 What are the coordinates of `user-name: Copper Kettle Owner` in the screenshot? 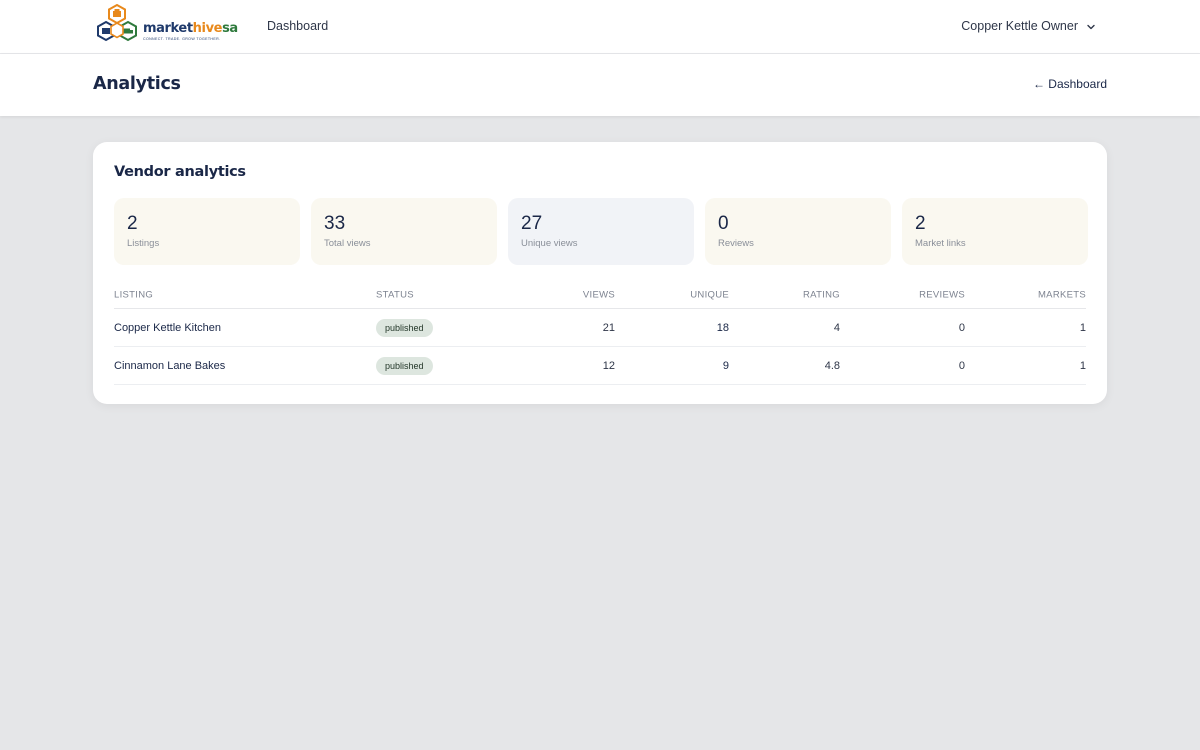 It's located at (1019, 26).